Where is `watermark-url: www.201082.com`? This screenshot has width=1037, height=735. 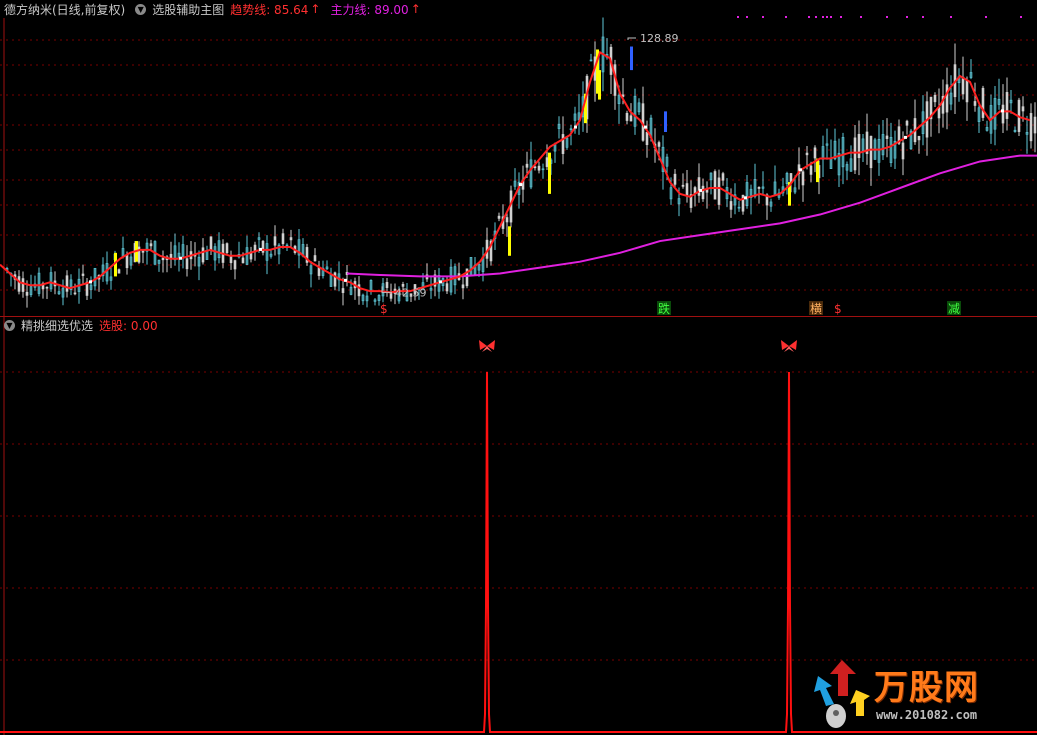 watermark-url: www.201082.com is located at coordinates (927, 715).